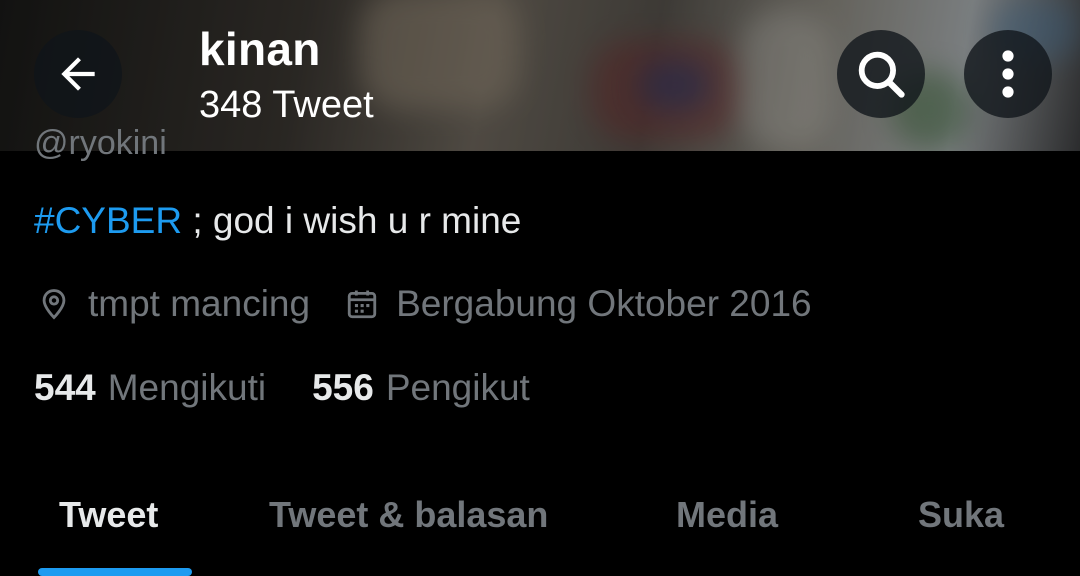 The width and height of the screenshot is (1080, 576). I want to click on tab-likes: Suka, so click(961, 515).